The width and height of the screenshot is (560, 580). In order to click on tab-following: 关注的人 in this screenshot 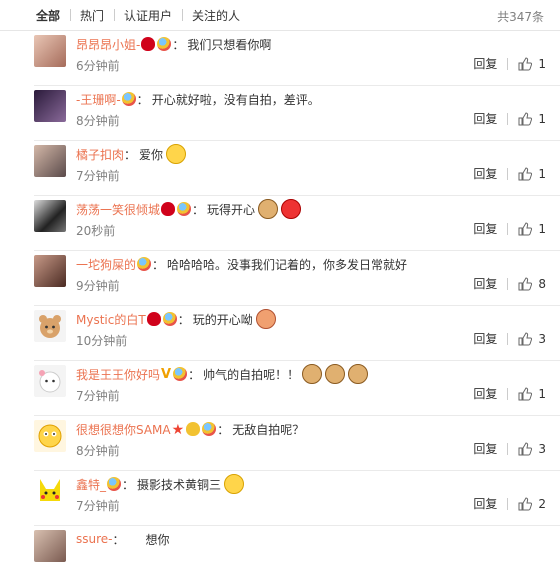, I will do `click(216, 15)`.